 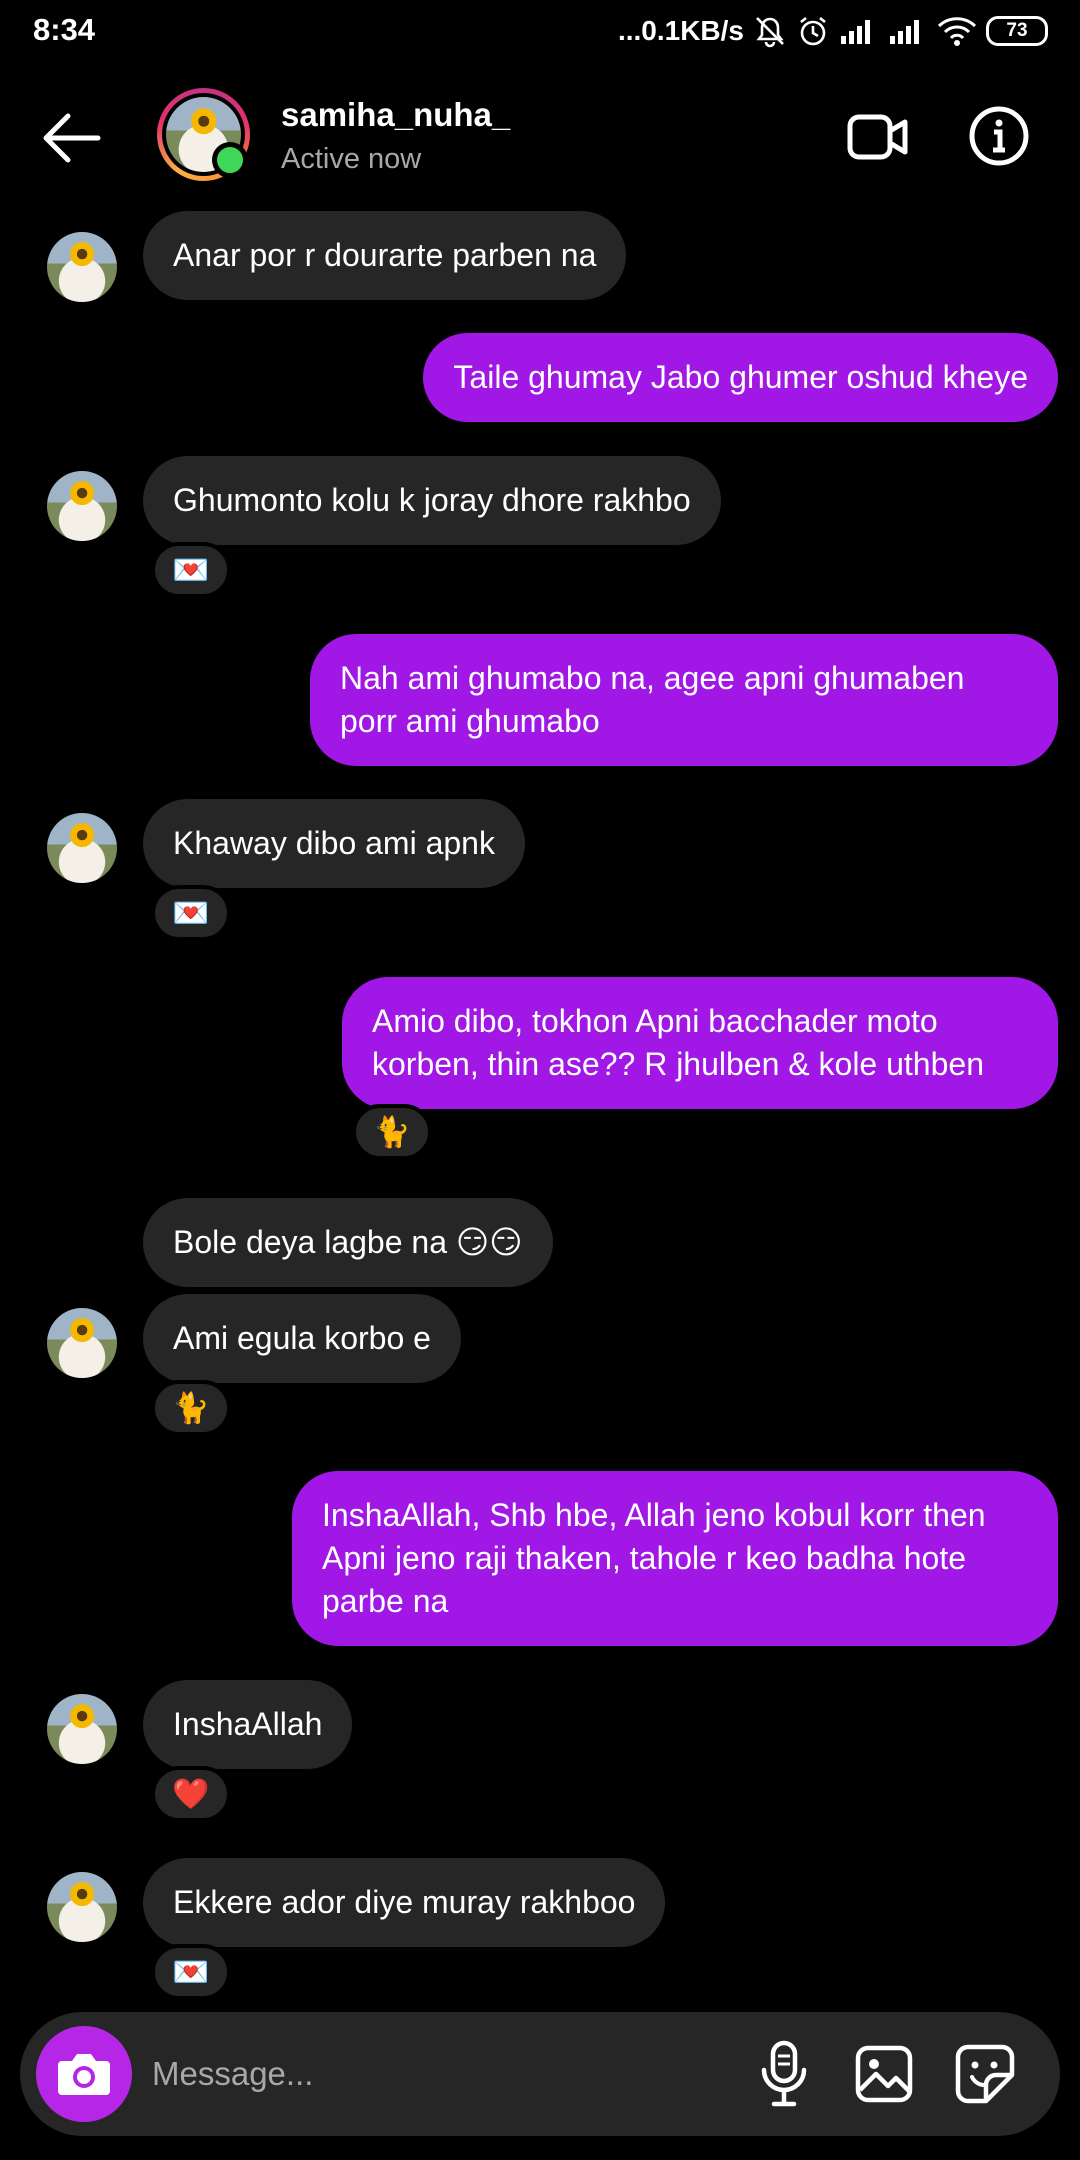 What do you see at coordinates (64, 29) in the screenshot?
I see `status-time: 8:34` at bounding box center [64, 29].